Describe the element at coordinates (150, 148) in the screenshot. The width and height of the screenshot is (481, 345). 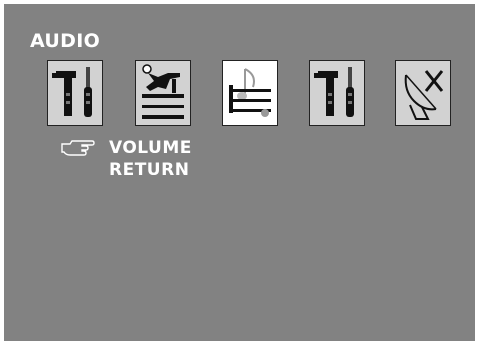
I see `menu-item-volume: VOLUME` at that location.